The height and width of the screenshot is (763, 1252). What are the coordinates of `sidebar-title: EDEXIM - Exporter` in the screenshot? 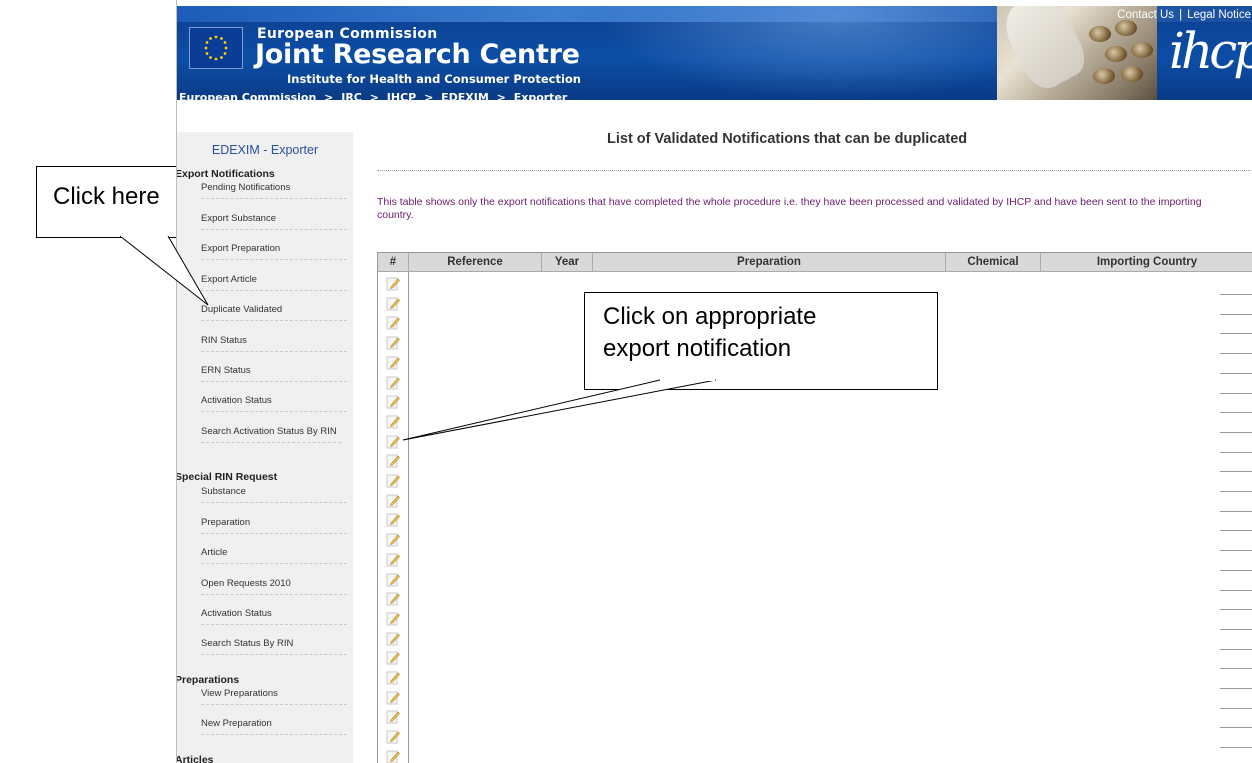 It's located at (265, 150).